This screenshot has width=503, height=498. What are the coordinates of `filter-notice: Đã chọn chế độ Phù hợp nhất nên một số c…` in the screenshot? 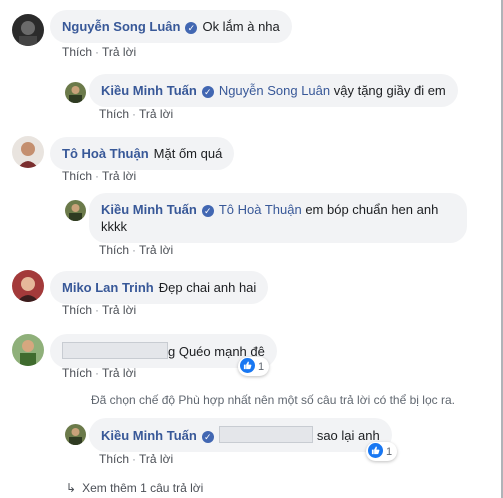 It's located at (273, 400).